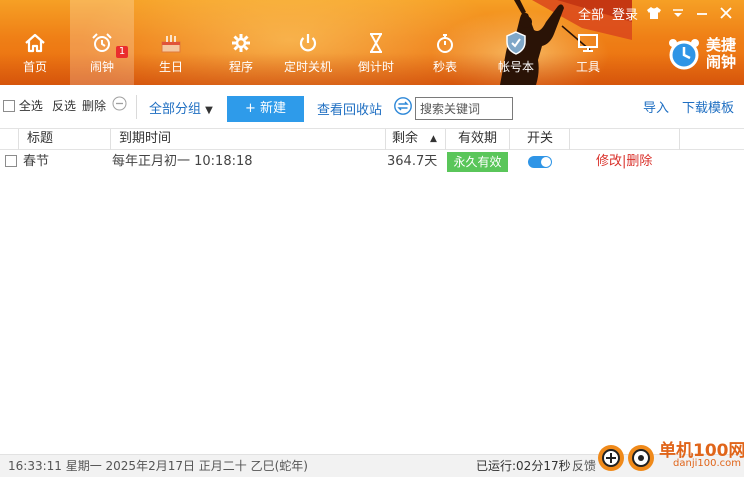 This screenshot has height=477, width=744. Describe the element at coordinates (670, 455) in the screenshot. I see `watermark: 单机100网 danji100.com` at that location.